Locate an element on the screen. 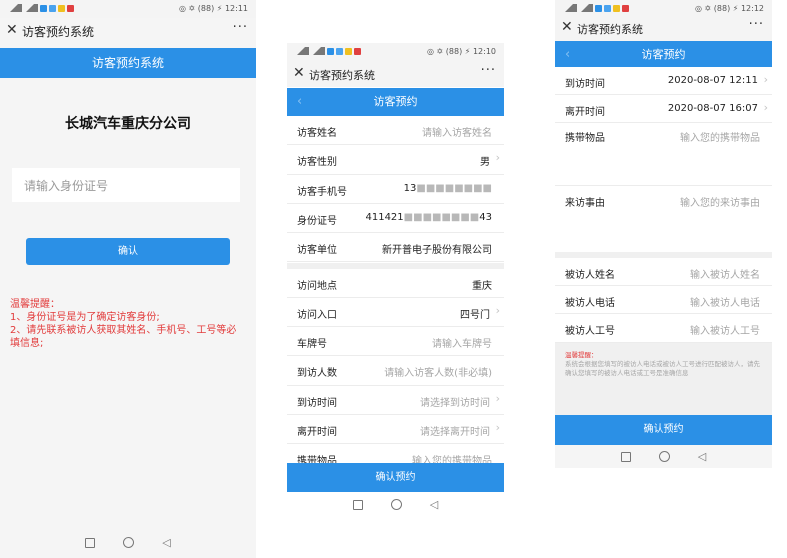  row-label: 访客单位 is located at coordinates (317, 251).